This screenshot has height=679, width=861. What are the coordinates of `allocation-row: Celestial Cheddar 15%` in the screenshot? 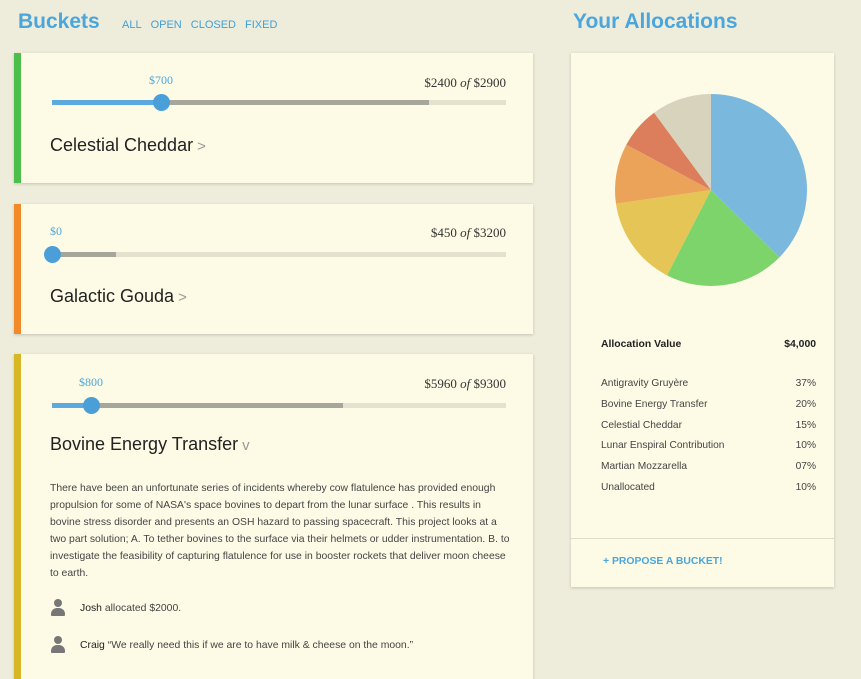 It's located at (708, 430).